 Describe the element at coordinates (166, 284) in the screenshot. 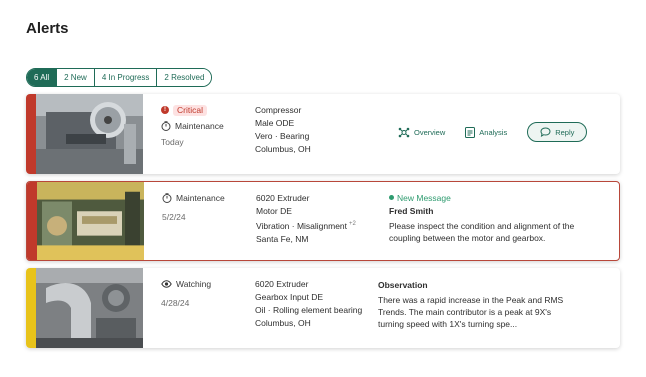

I see `eye-icon` at that location.